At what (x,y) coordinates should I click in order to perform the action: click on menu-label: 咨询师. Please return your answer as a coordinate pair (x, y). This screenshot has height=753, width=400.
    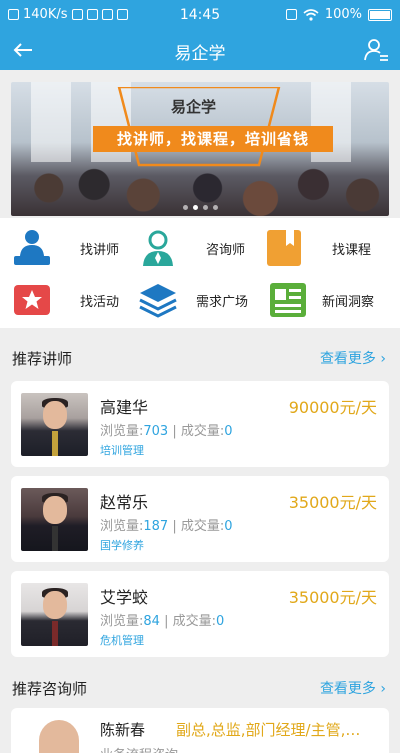
    Looking at the image, I should click on (226, 250).